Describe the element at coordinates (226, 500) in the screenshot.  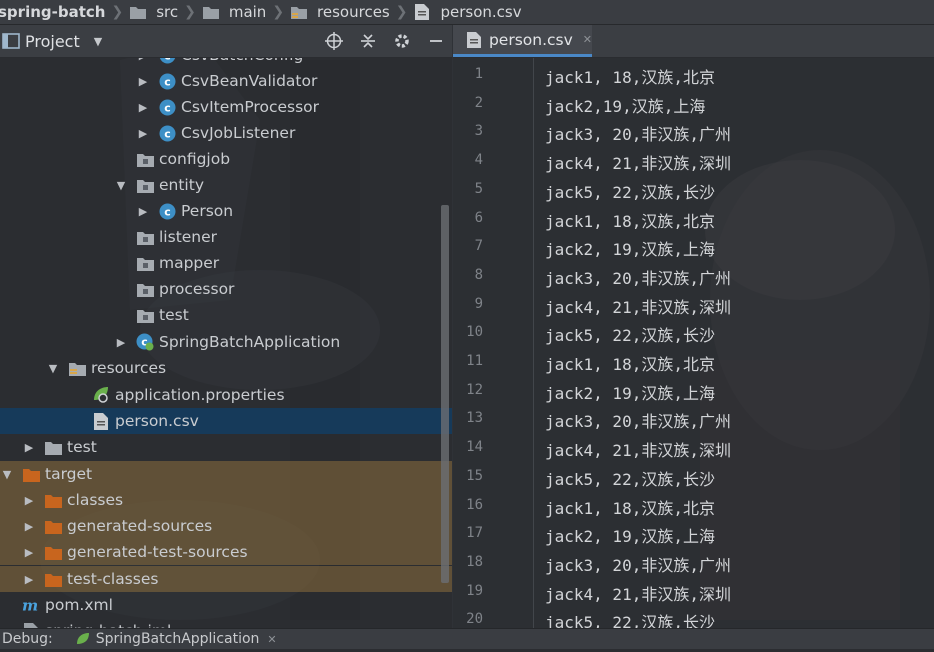
I see `tree-item-classes: ▶ classes` at that location.